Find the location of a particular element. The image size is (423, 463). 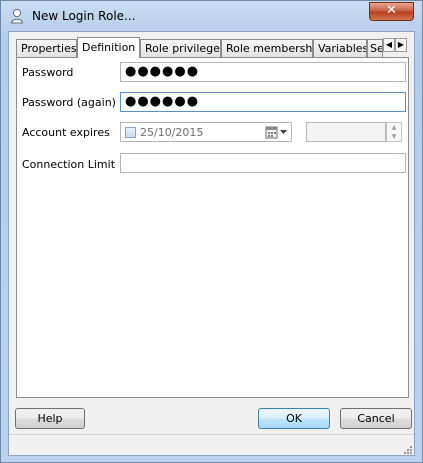

tab-variables: Variables is located at coordinates (340, 48).